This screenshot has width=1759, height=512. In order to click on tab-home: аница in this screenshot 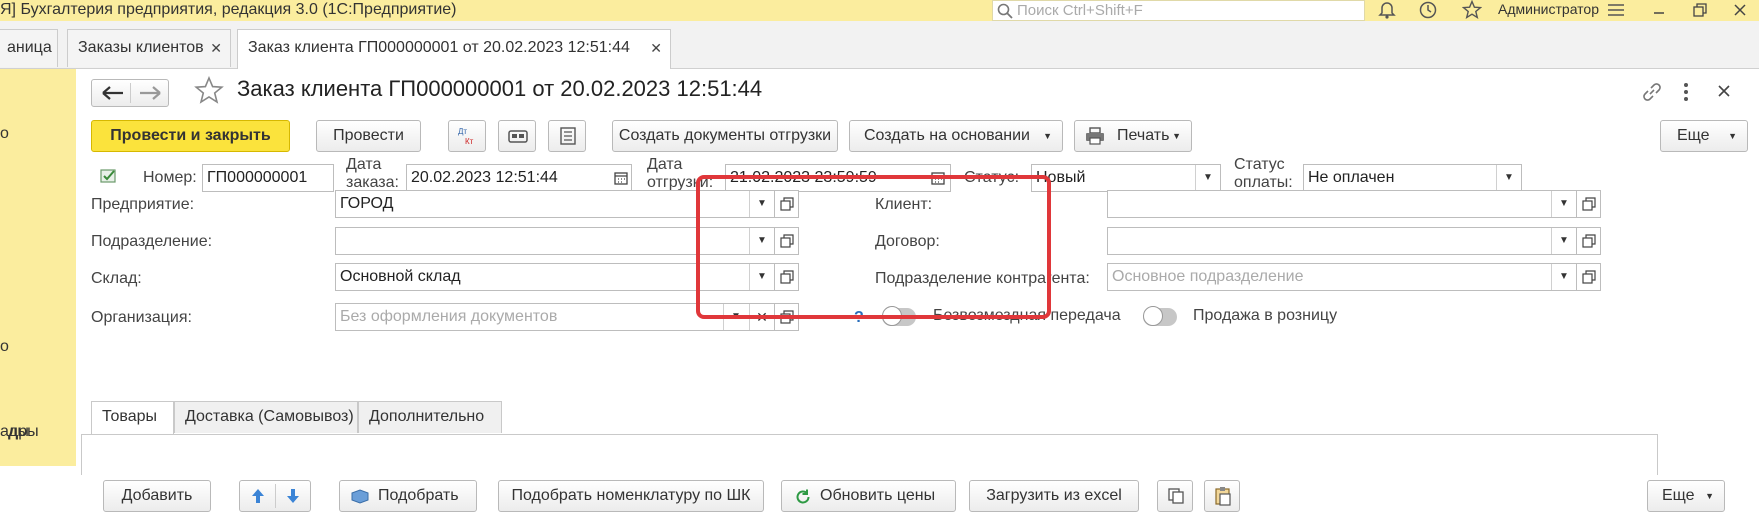, I will do `click(29, 48)`.